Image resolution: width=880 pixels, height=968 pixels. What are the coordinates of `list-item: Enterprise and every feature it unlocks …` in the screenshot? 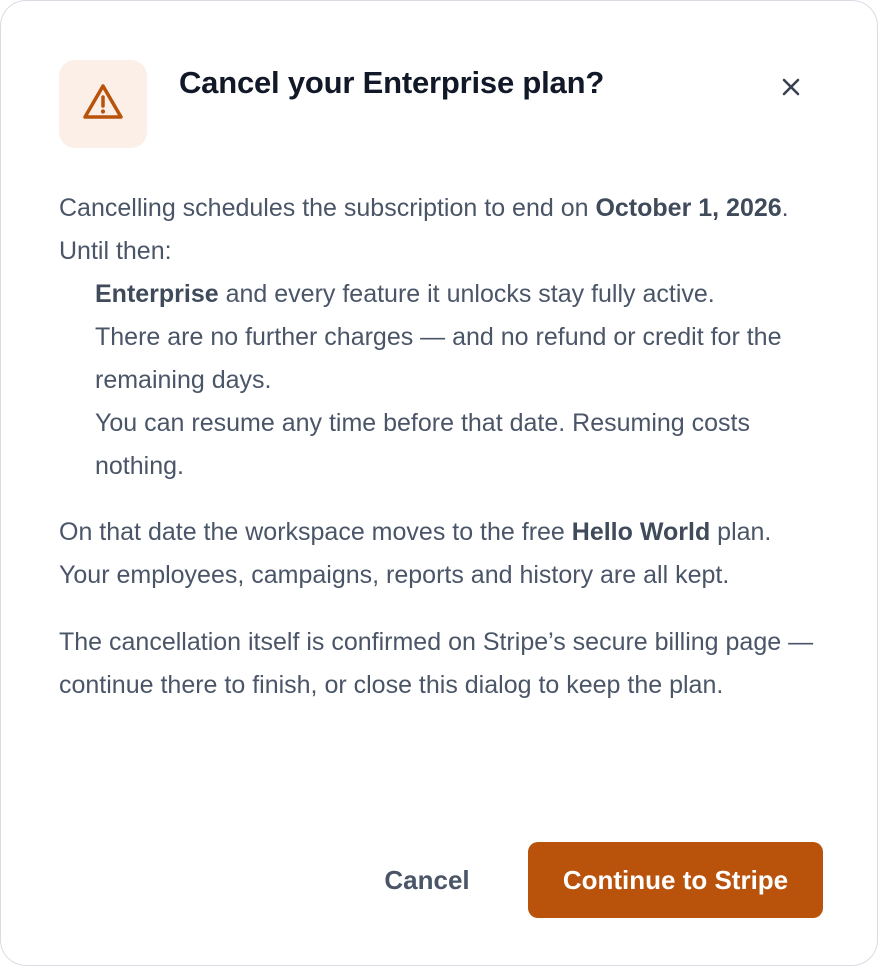 It's located at (459, 294).